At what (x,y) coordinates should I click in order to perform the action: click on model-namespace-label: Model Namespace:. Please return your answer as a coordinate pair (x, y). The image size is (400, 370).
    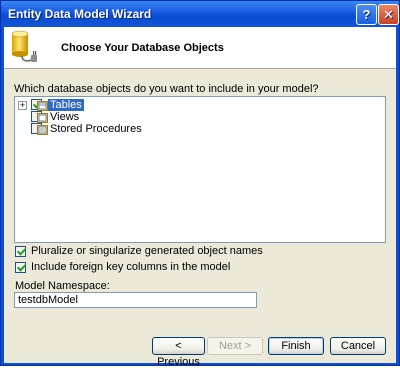
    Looking at the image, I should click on (62, 286).